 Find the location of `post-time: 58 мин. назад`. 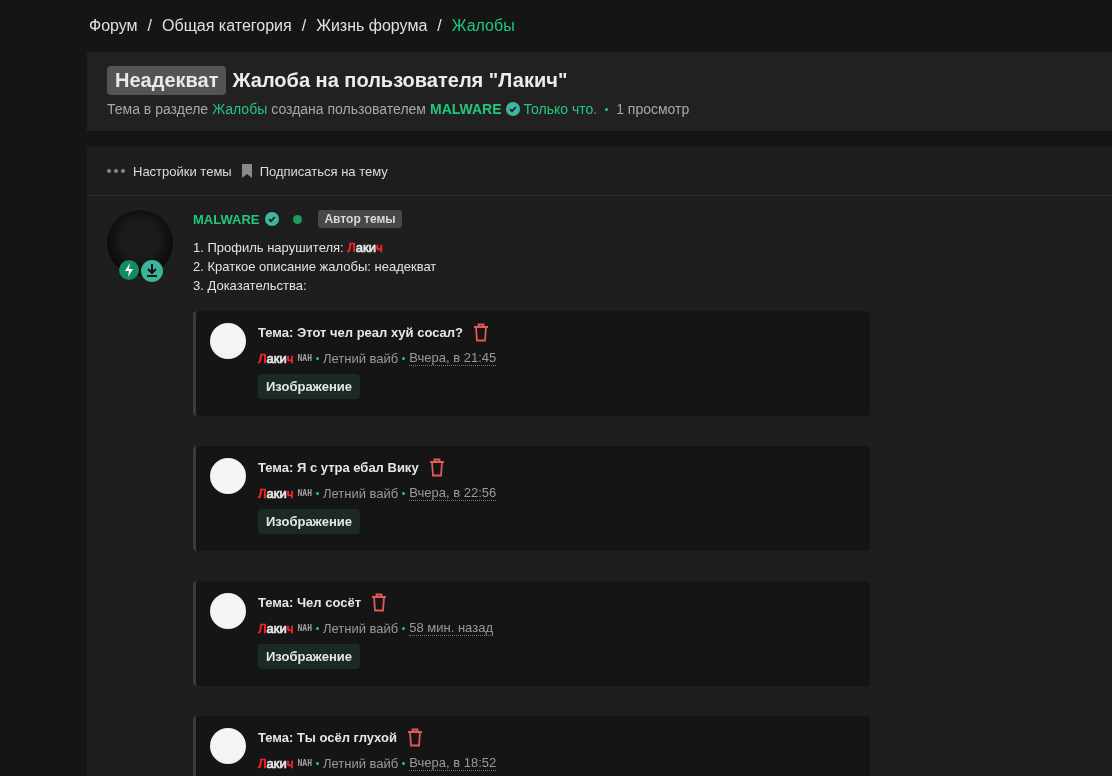

post-time: 58 мин. назад is located at coordinates (451, 628).